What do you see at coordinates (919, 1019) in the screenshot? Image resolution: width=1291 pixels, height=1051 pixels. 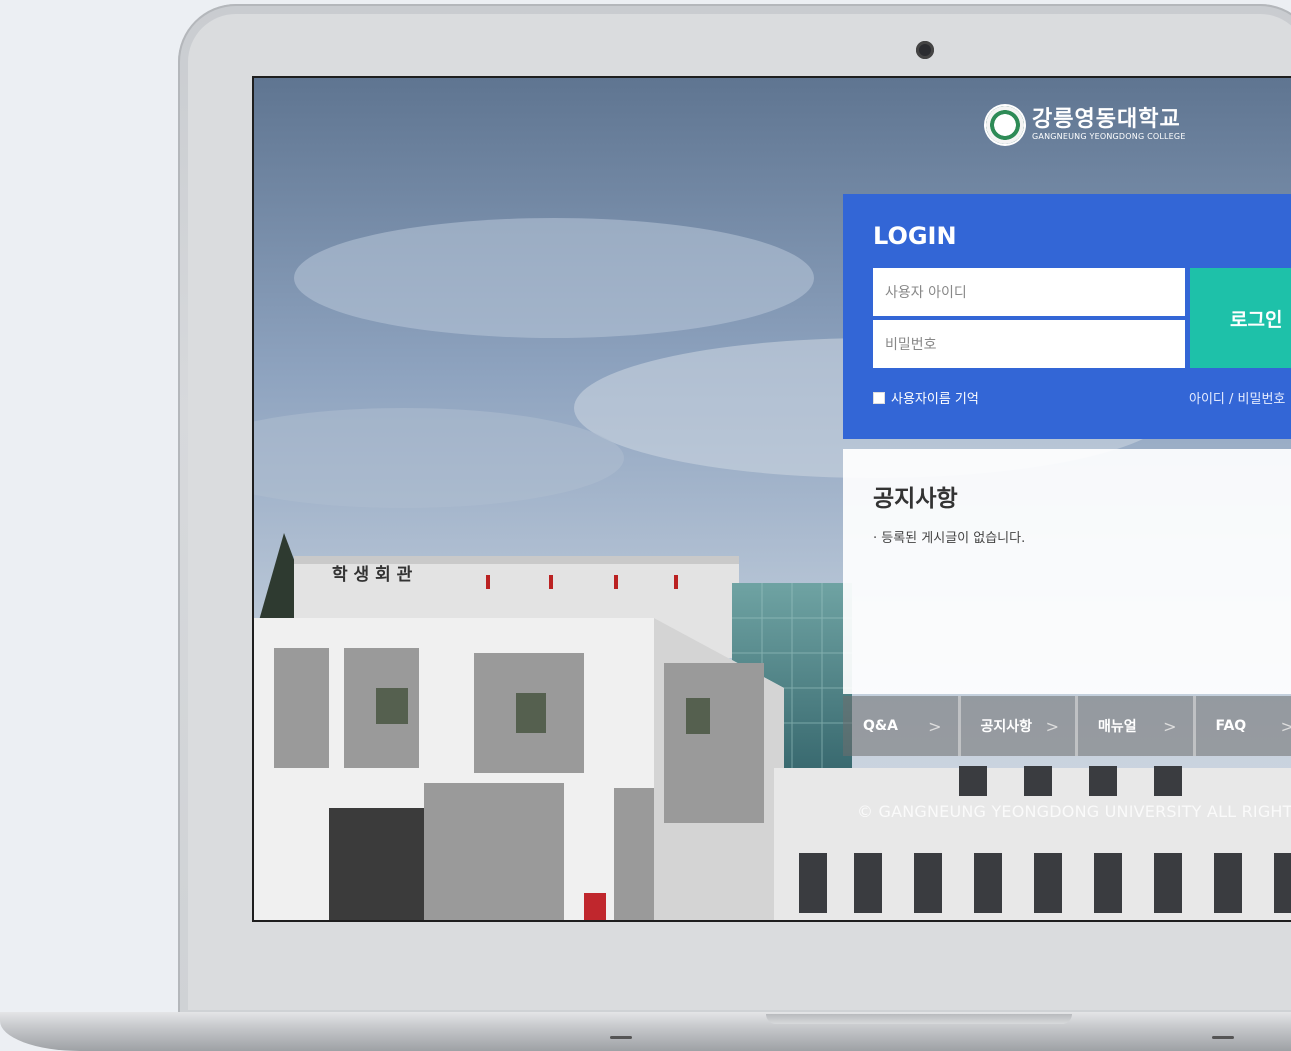 I see `laptop-hinge-notch` at bounding box center [919, 1019].